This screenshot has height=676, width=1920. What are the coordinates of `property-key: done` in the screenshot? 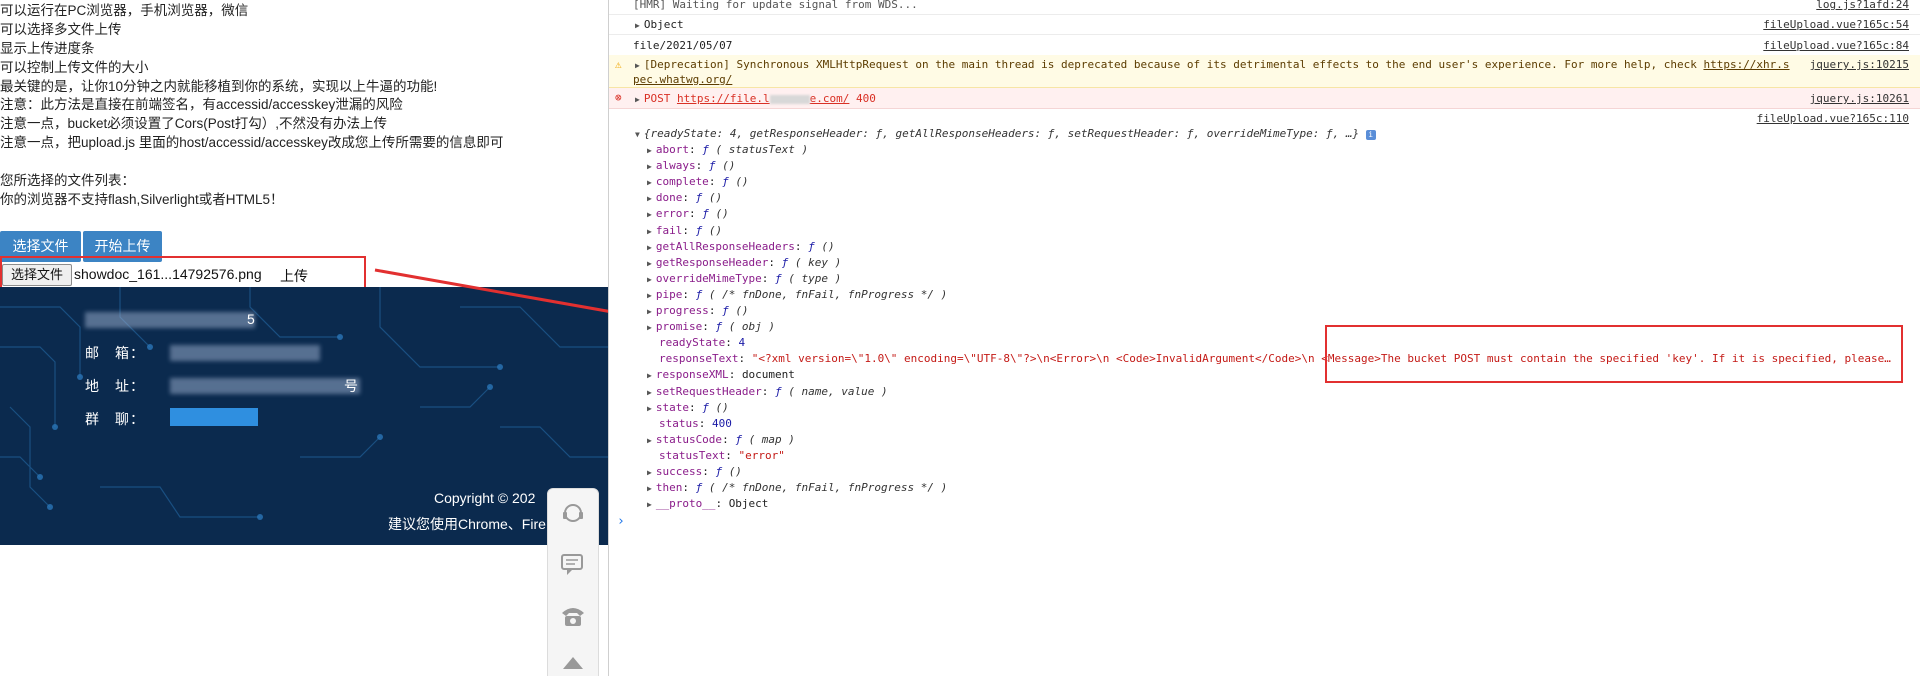 It's located at (669, 198).